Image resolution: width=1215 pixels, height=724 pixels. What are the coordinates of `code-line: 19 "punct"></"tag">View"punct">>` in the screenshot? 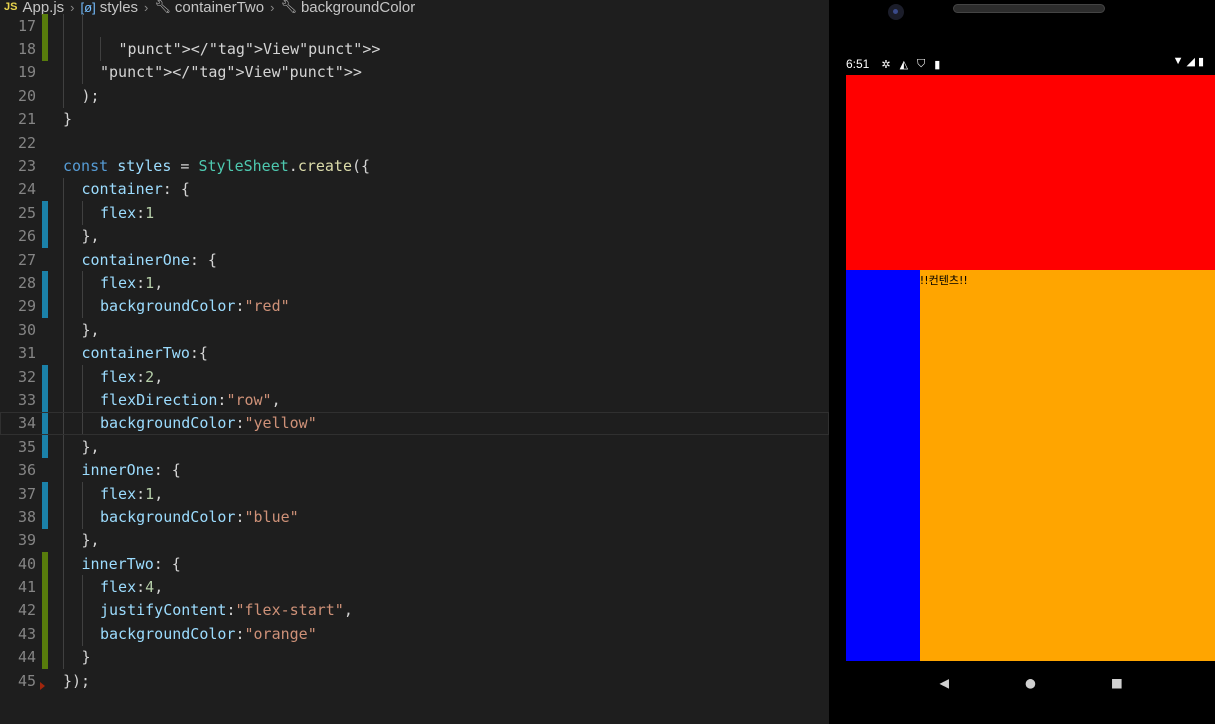 It's located at (414, 72).